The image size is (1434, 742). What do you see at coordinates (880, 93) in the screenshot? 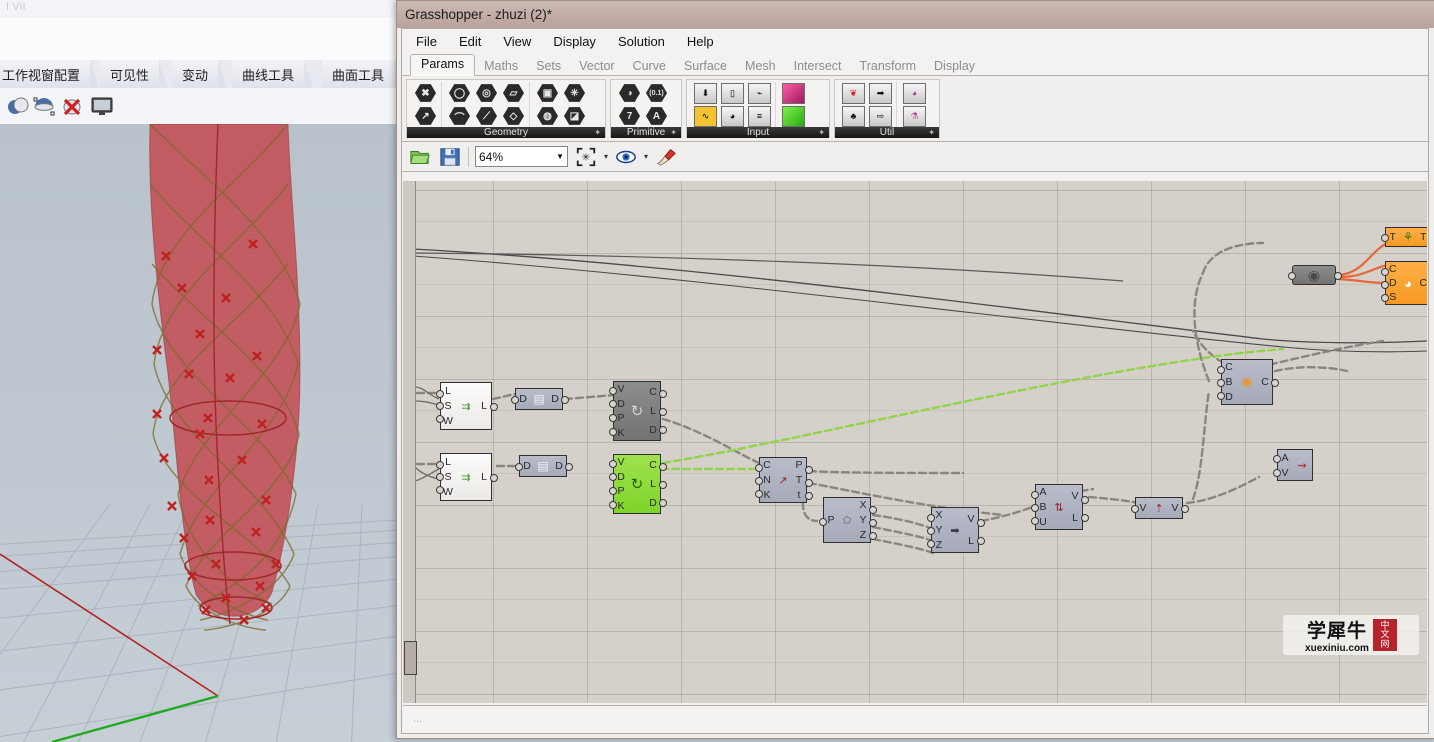
I see `data-arrow-icon: ➡` at bounding box center [880, 93].